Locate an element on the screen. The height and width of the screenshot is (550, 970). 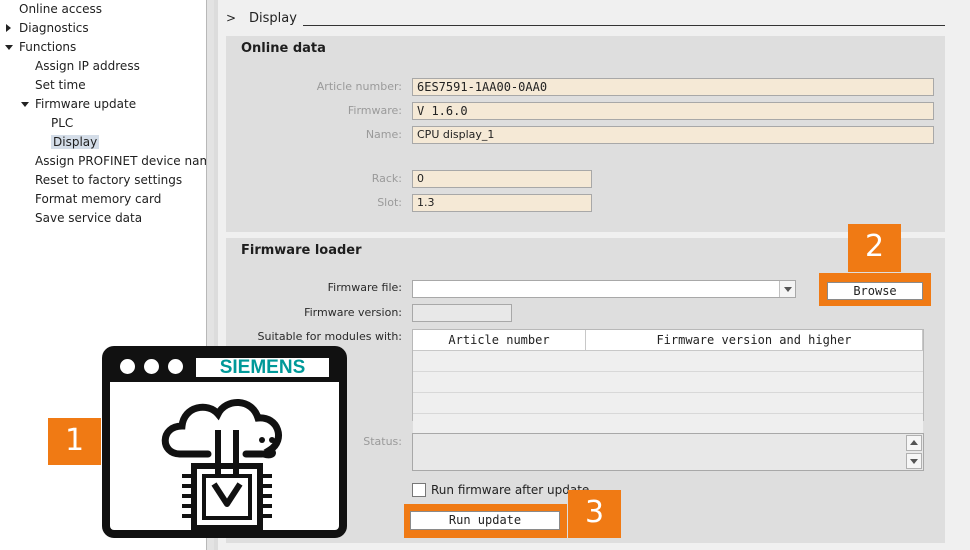
tree-item-set-time: Set time is located at coordinates (53, 85).